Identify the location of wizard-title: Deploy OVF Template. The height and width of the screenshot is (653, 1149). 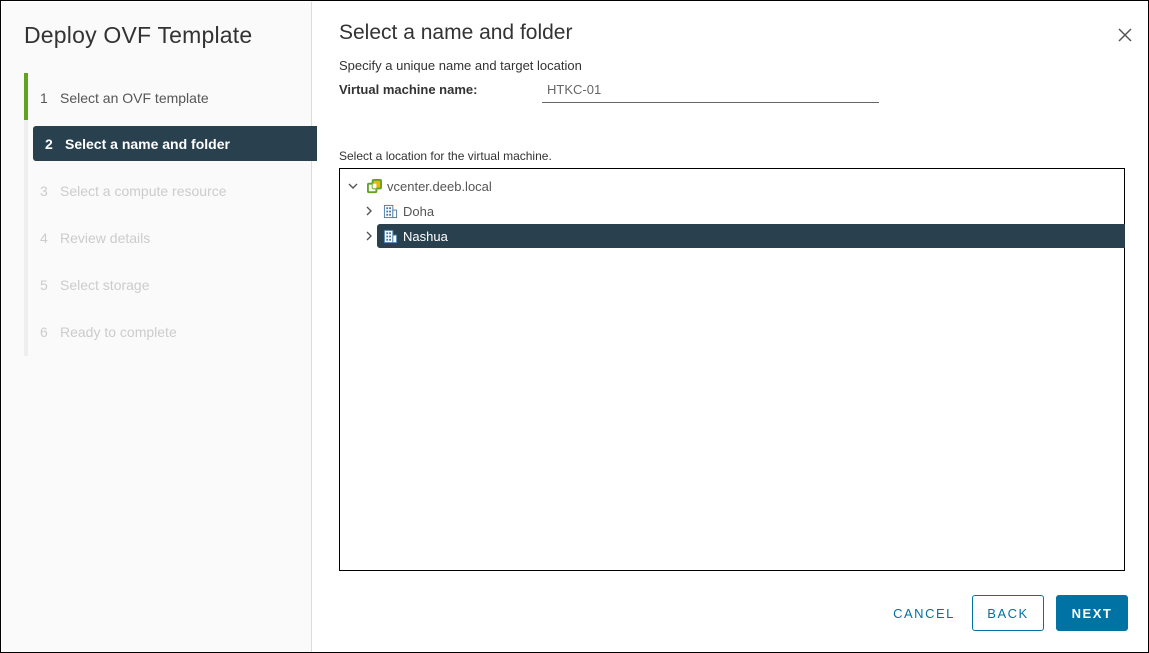
(138, 35).